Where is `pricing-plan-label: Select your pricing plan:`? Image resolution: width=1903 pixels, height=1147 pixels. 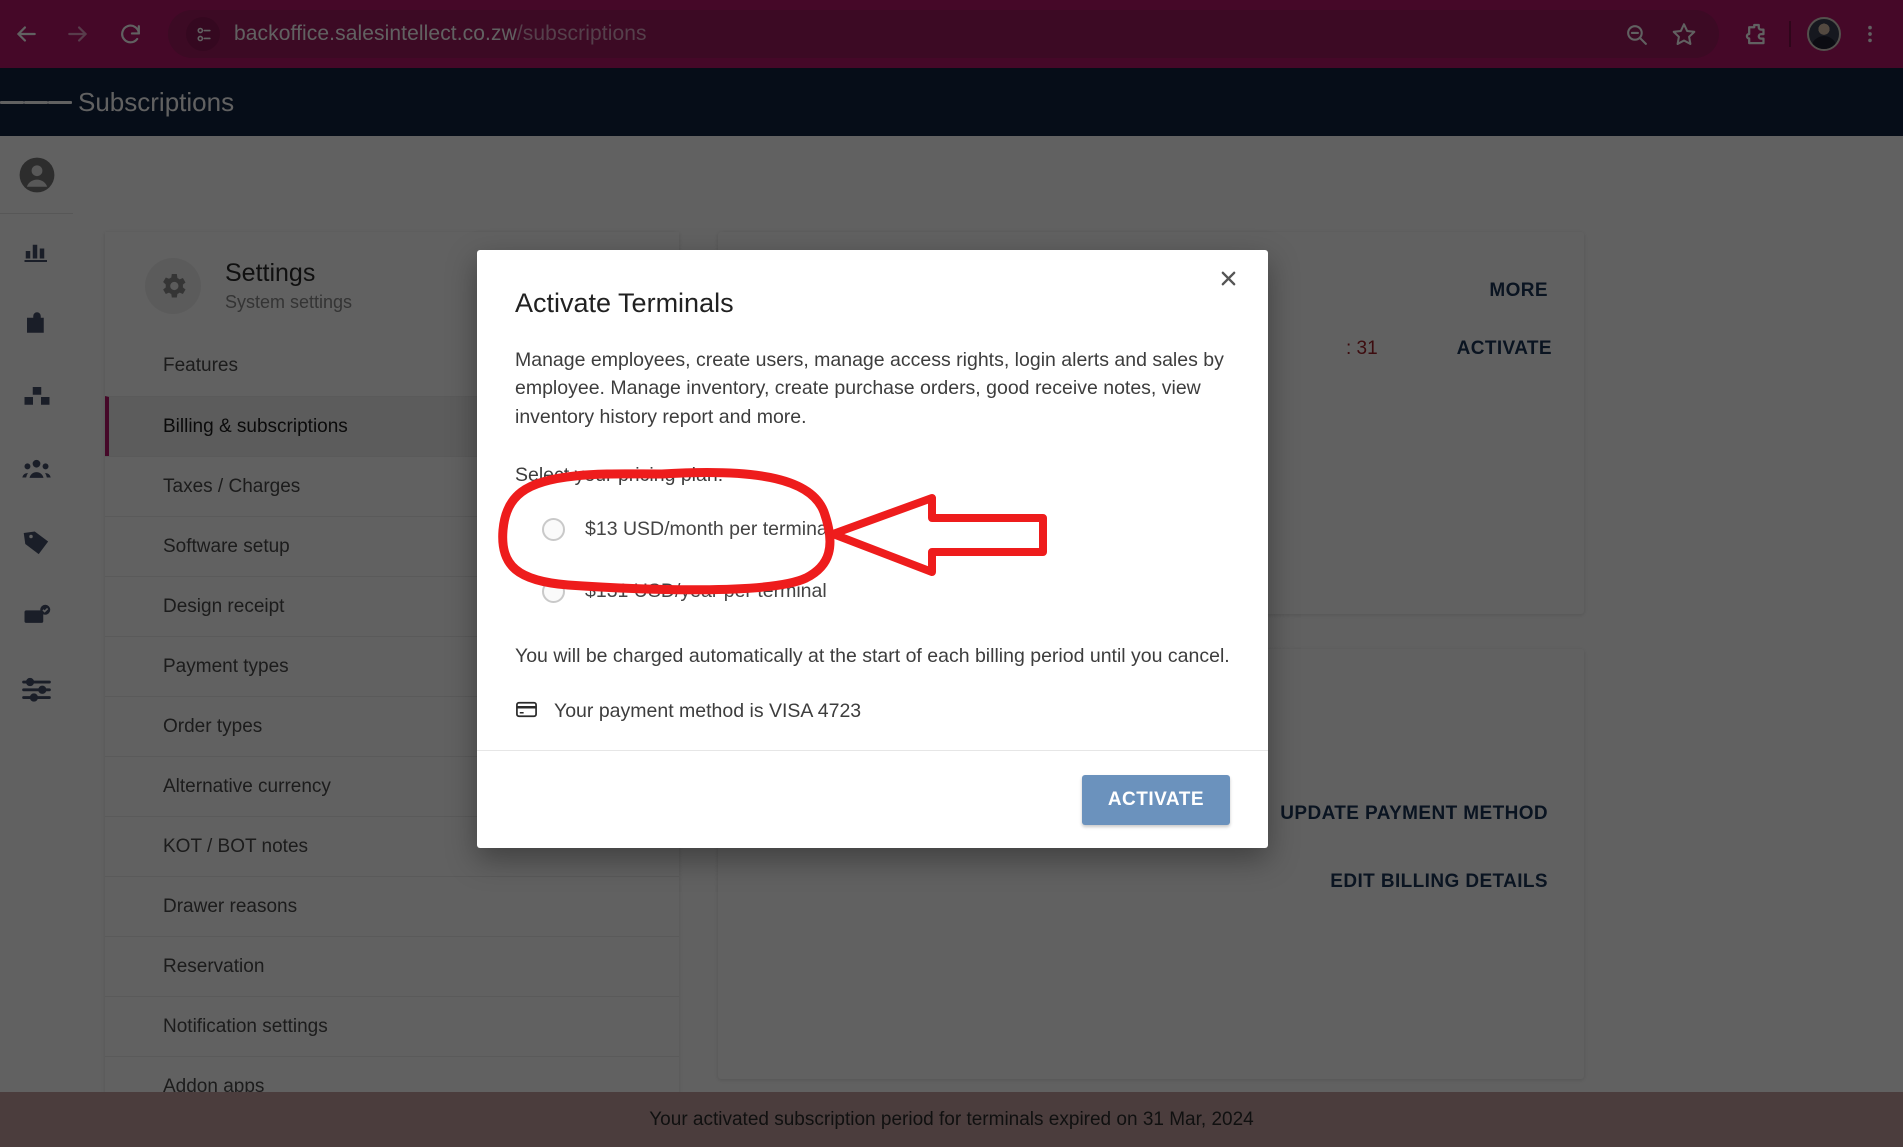 pricing-plan-label: Select your pricing plan: is located at coordinates (619, 474).